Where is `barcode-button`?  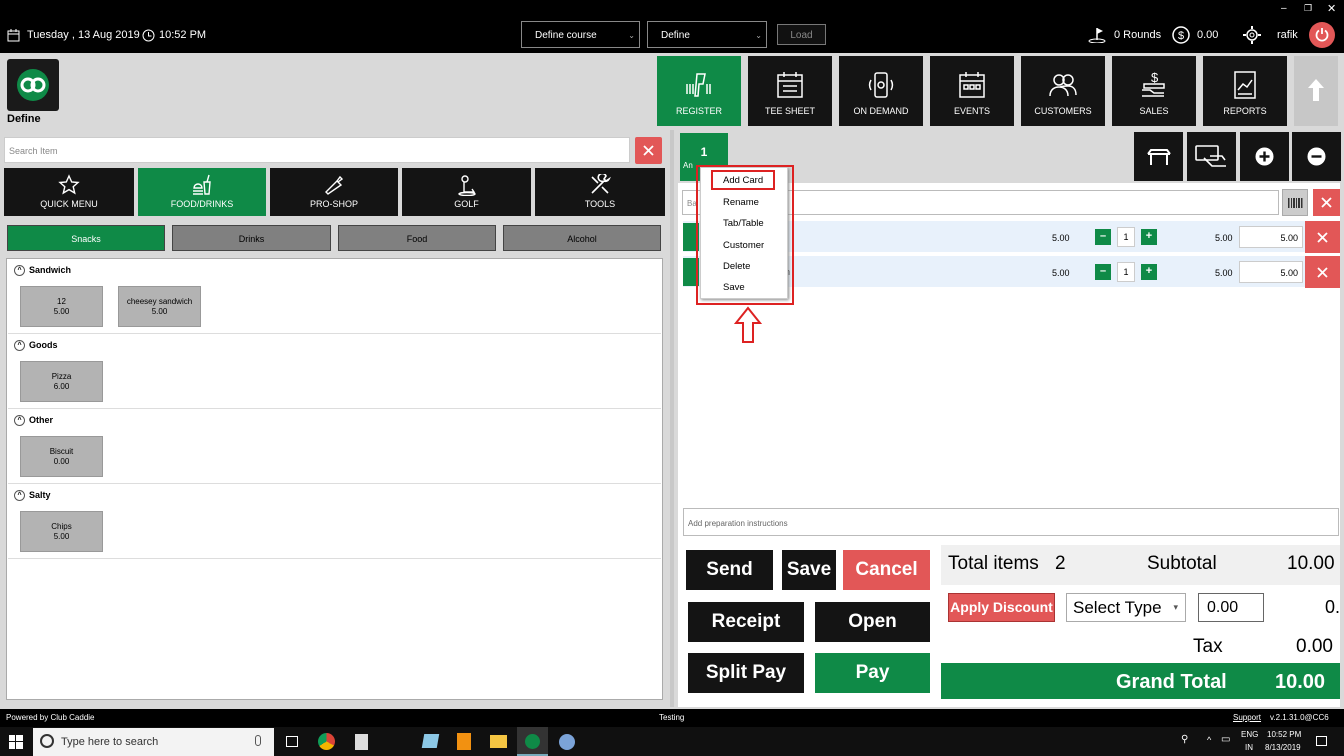 barcode-button is located at coordinates (1295, 202).